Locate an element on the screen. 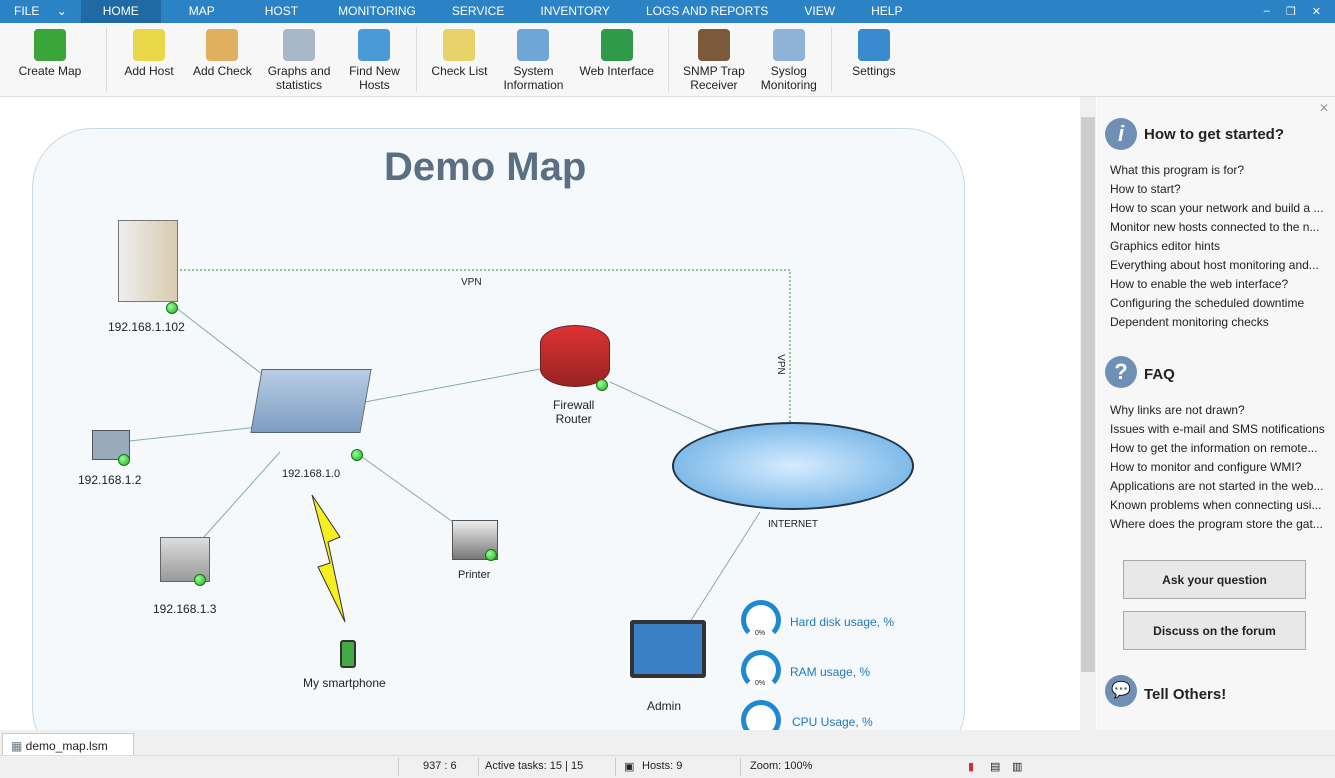 This screenshot has height=778, width=1335. add-host-icon is located at coordinates (149, 45).